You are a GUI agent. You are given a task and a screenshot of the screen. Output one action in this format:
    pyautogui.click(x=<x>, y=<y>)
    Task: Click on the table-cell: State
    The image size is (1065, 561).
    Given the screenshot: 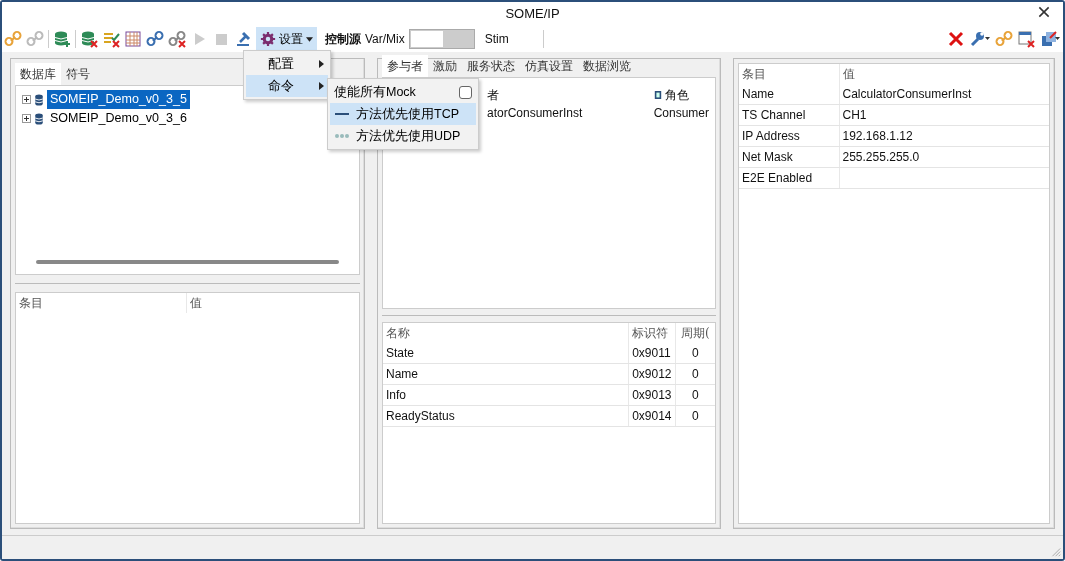 What is the action you would take?
    pyautogui.click(x=506, y=353)
    